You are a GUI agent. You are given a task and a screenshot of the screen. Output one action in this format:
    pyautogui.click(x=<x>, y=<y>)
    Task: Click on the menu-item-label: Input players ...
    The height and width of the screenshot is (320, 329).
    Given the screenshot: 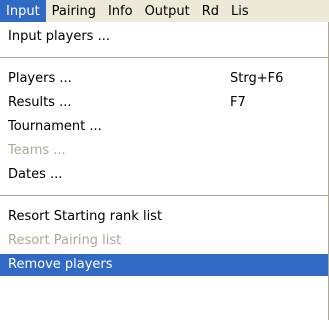 What is the action you would take?
    pyautogui.click(x=59, y=36)
    